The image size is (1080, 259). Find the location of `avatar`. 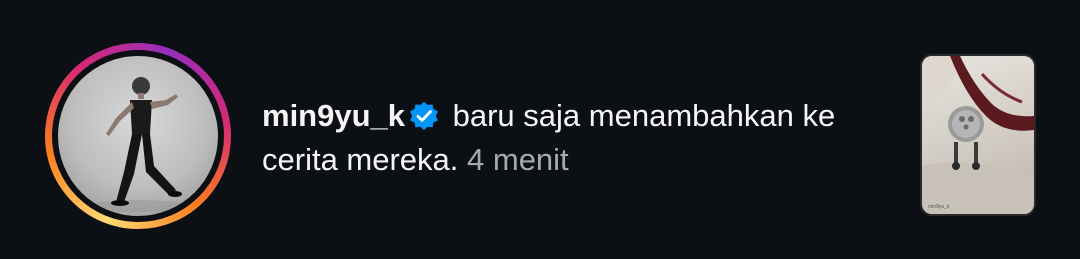

avatar is located at coordinates (138, 136).